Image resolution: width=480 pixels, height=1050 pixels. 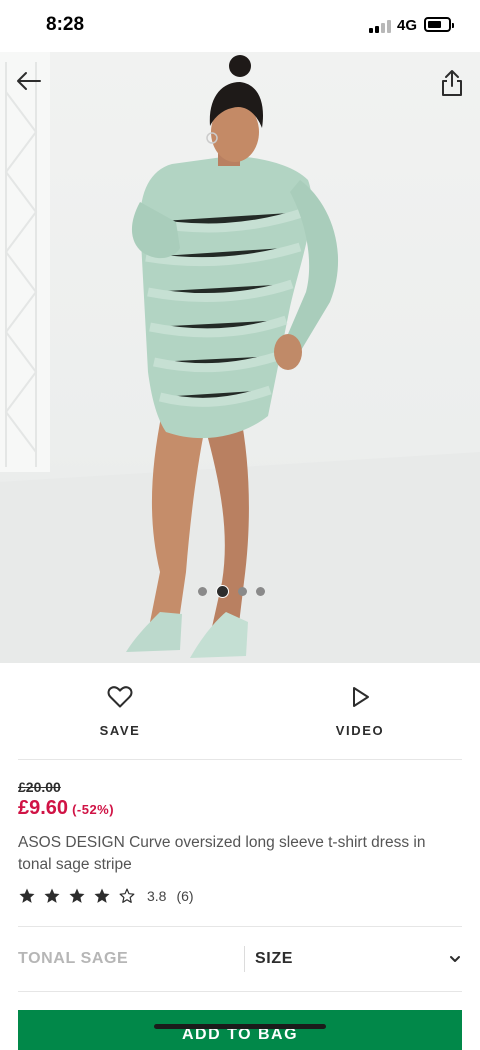 What do you see at coordinates (439, 24) in the screenshot?
I see `battery-icon` at bounding box center [439, 24].